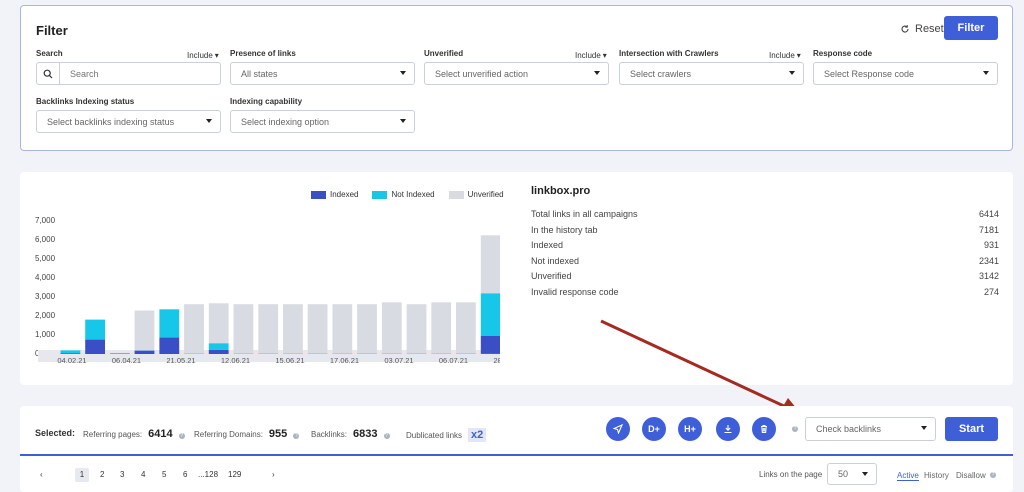  What do you see at coordinates (991, 245) in the screenshot?
I see `stat-value: 931` at bounding box center [991, 245].